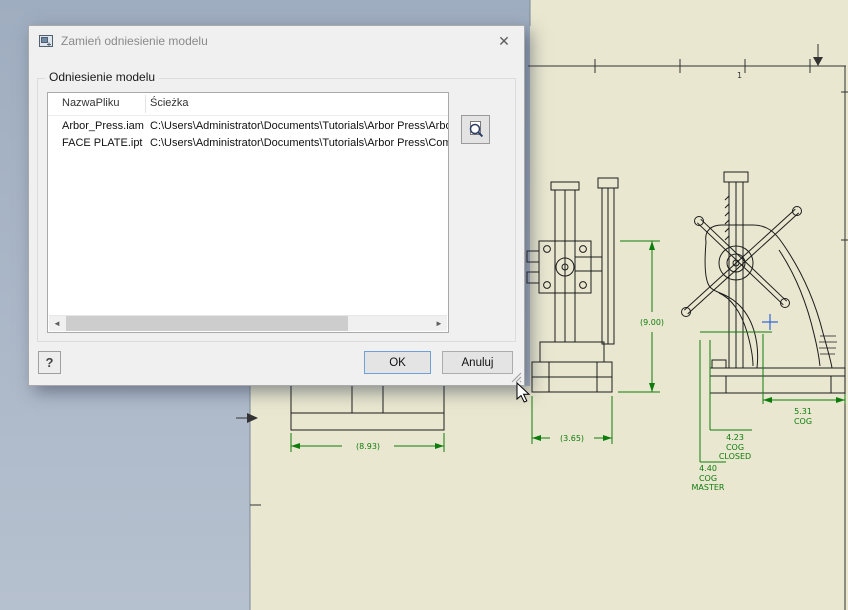  Describe the element at coordinates (368, 446) in the screenshot. I see `dim-width-total: (8.93)` at that location.